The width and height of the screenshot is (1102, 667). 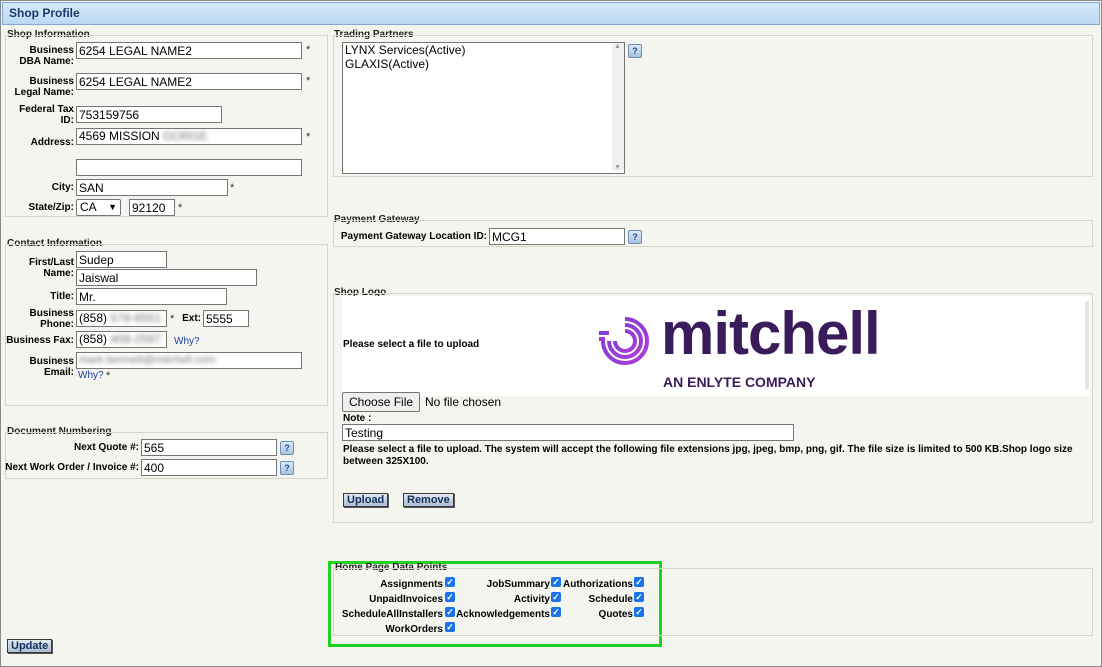 I want to click on choose-file-button: Choose File, so click(x=381, y=402).